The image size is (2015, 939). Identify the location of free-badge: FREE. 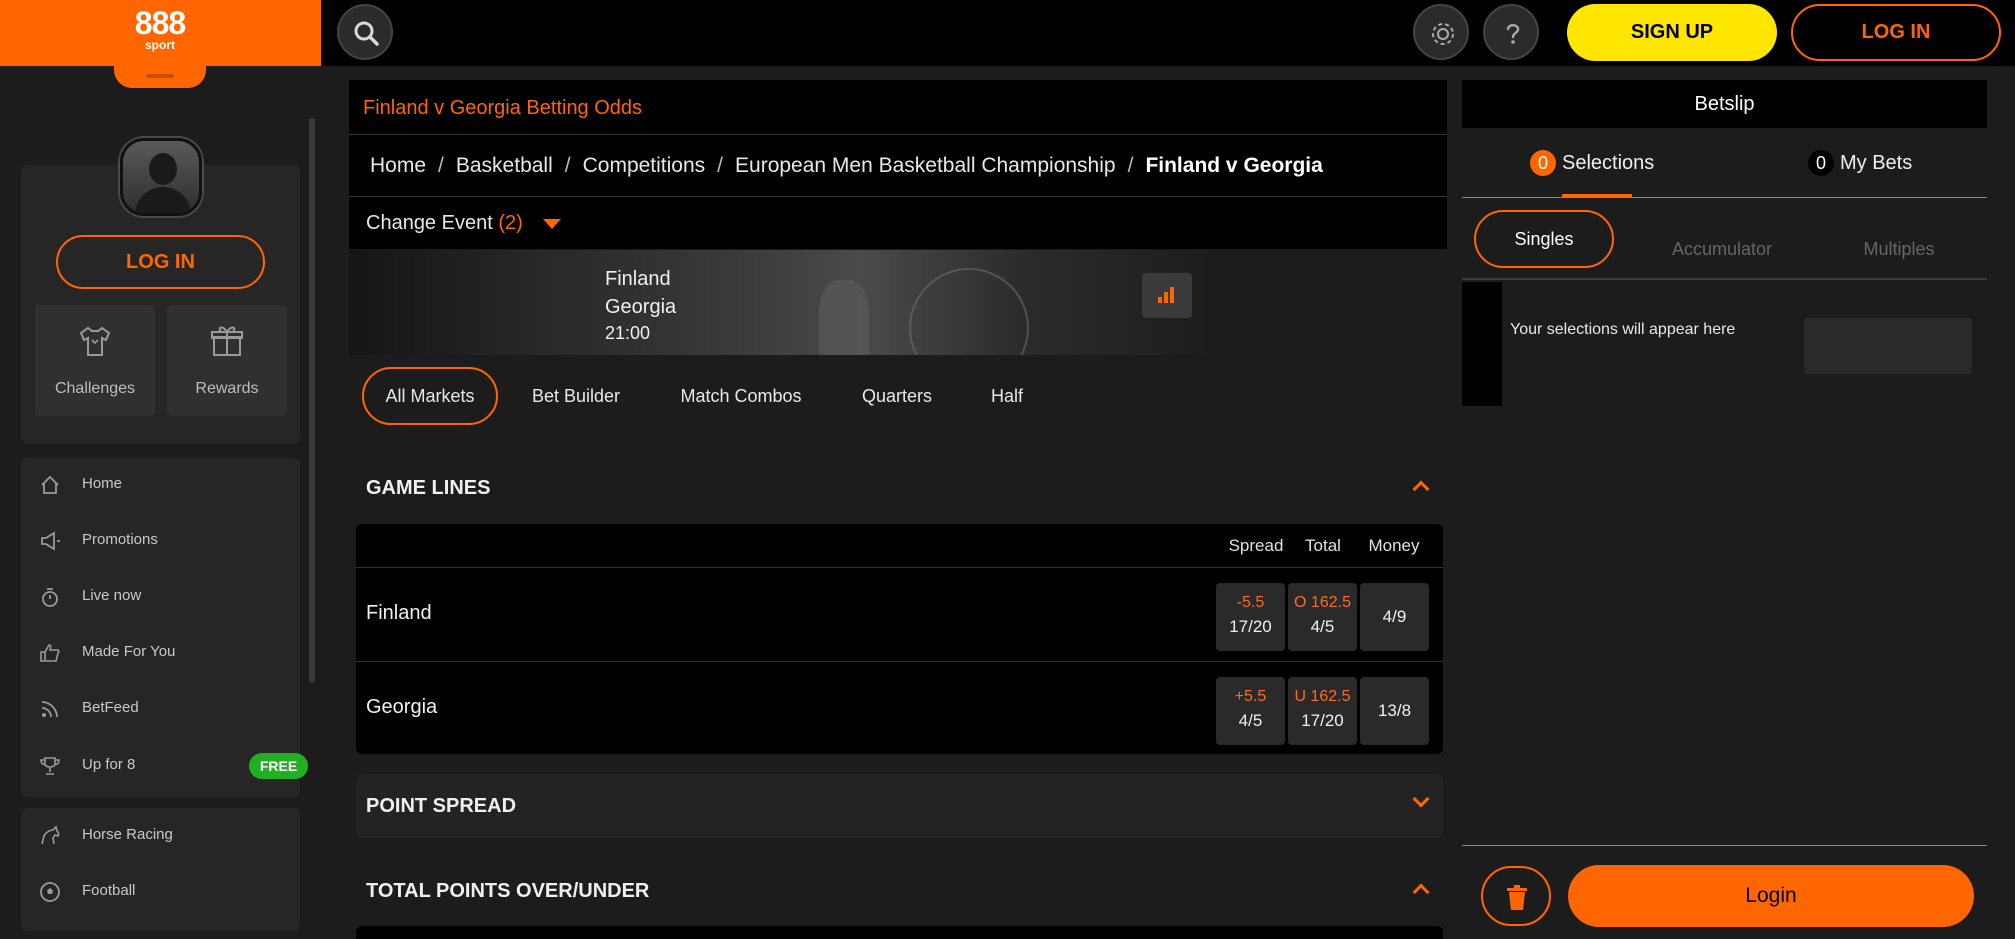
(278, 766).